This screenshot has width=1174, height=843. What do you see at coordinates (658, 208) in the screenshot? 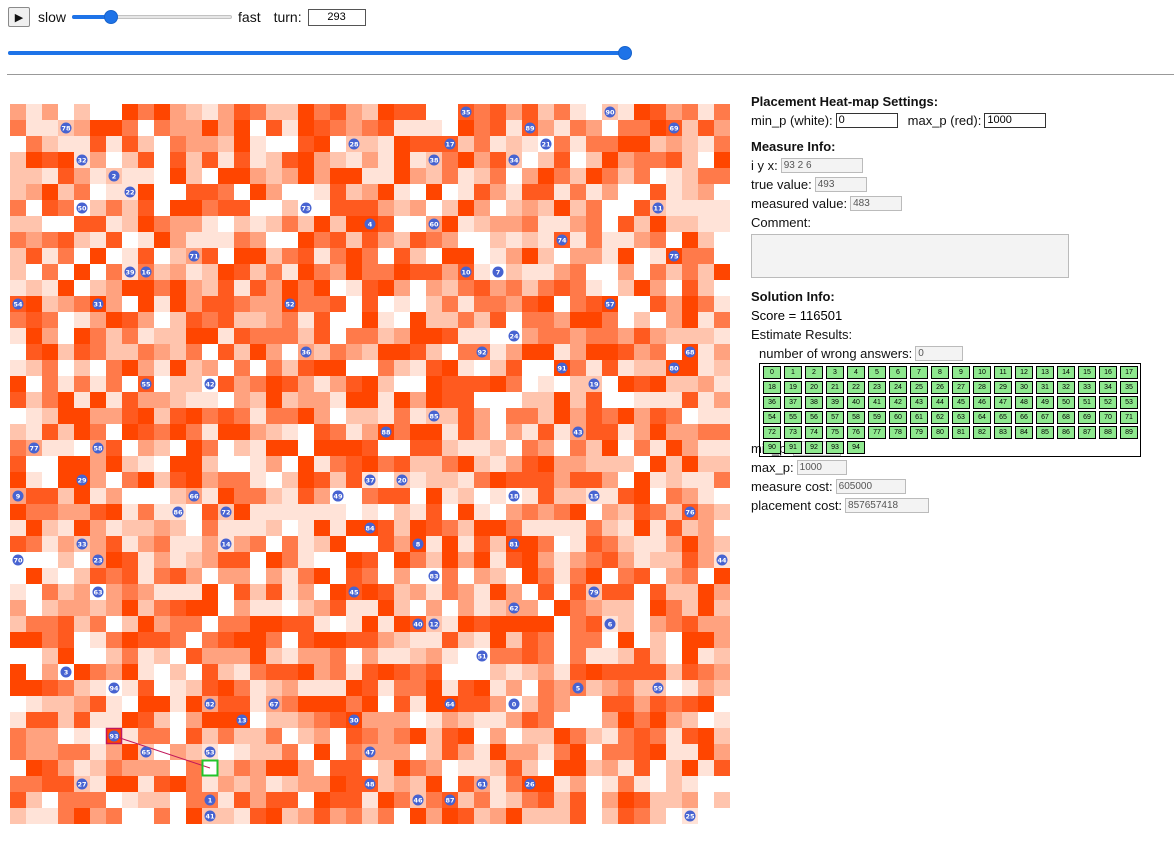
I see `exit-marker: 11` at bounding box center [658, 208].